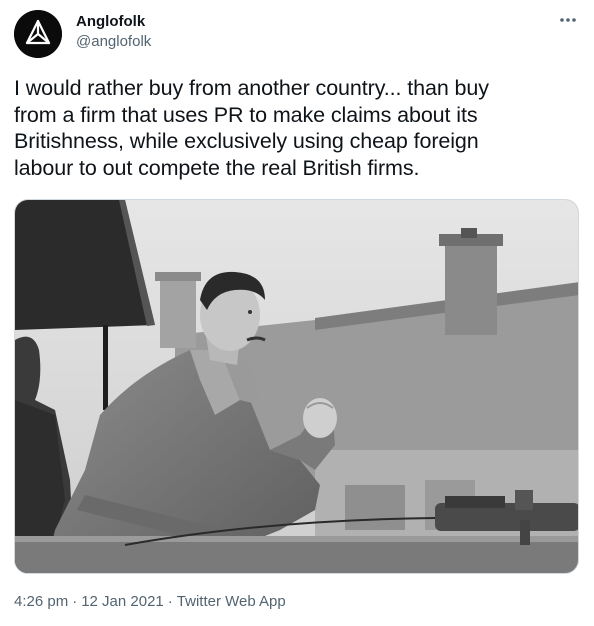  What do you see at coordinates (113, 42) in the screenshot?
I see `user-handle: @anglofolk` at bounding box center [113, 42].